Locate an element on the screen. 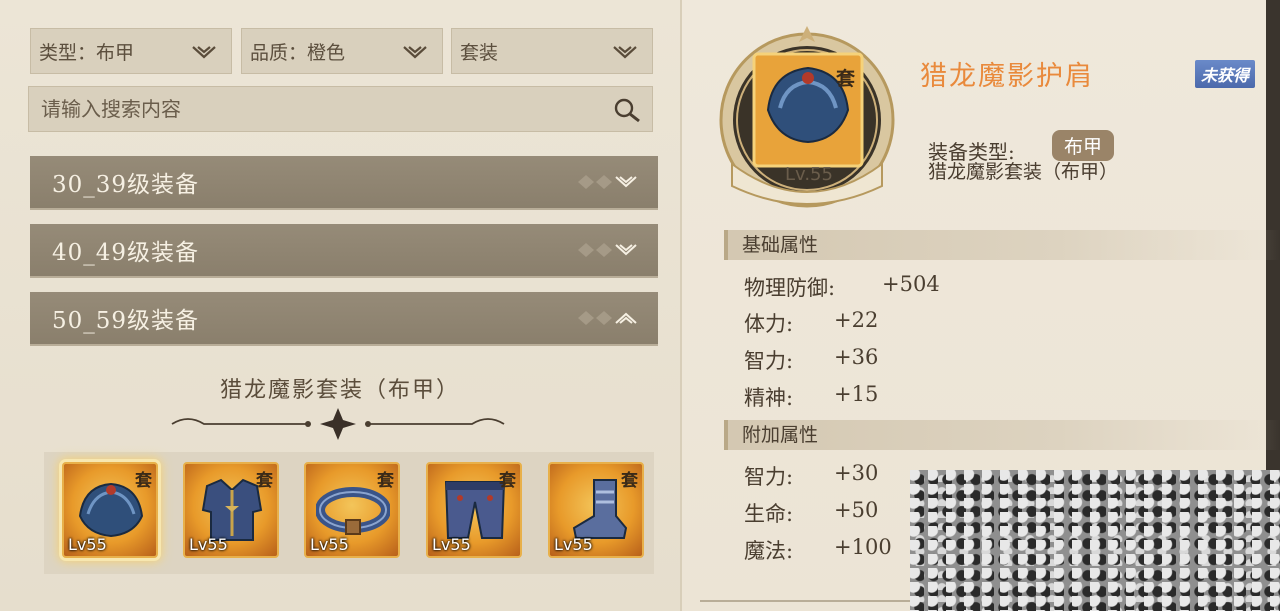 The width and height of the screenshot is (1280, 611). item-level: Lv.55 is located at coordinates (809, 174).